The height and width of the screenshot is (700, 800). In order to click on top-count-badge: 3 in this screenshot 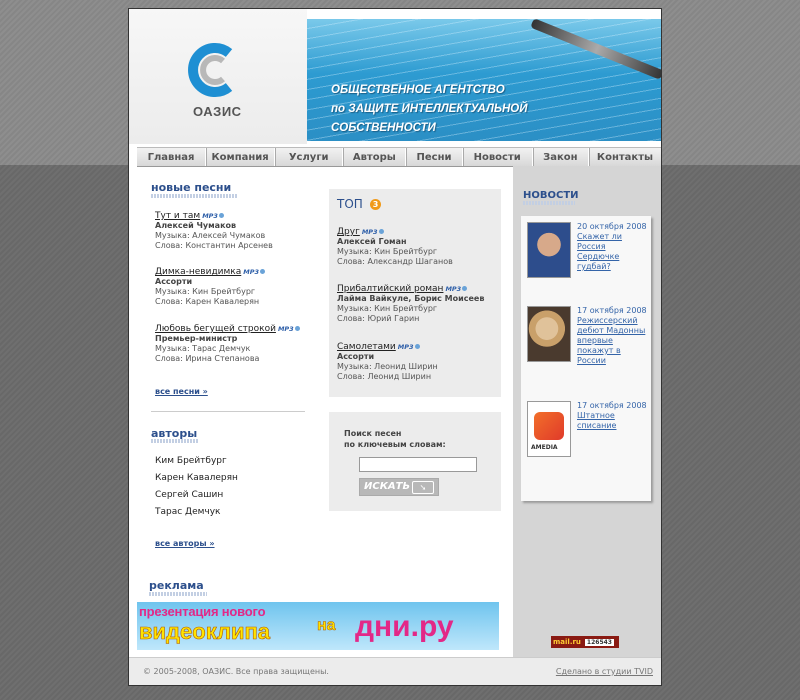, I will do `click(375, 204)`.